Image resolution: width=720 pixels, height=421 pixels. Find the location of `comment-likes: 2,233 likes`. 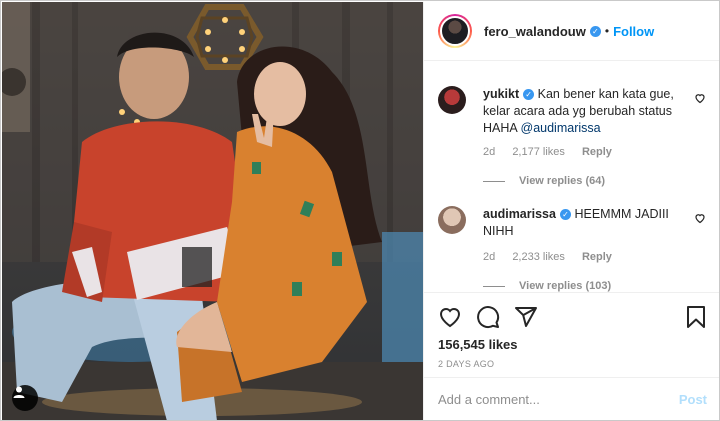

comment-likes: 2,233 likes is located at coordinates (538, 257).